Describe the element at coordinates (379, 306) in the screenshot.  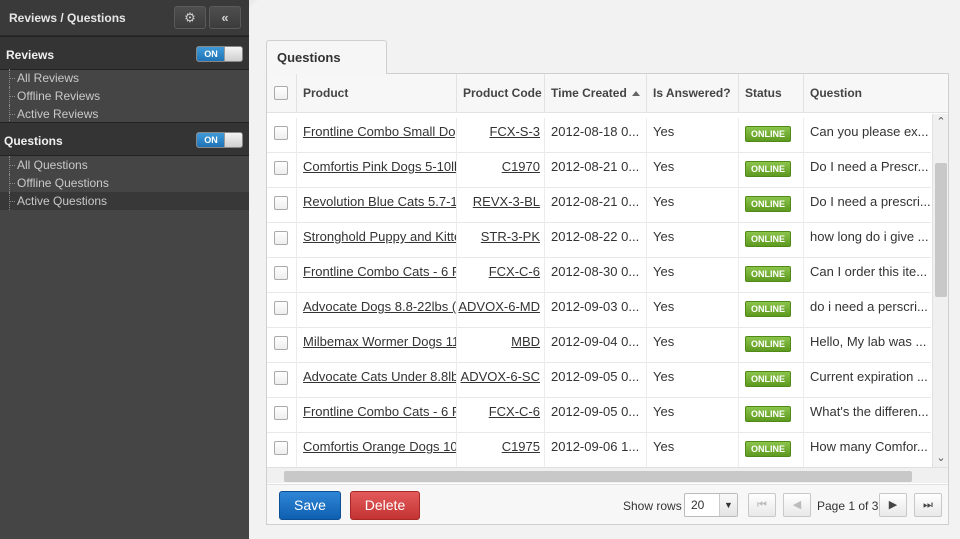
I see `cell-product-text: Advocate Dogs 8.8-22lbs (4-10kg)` at that location.